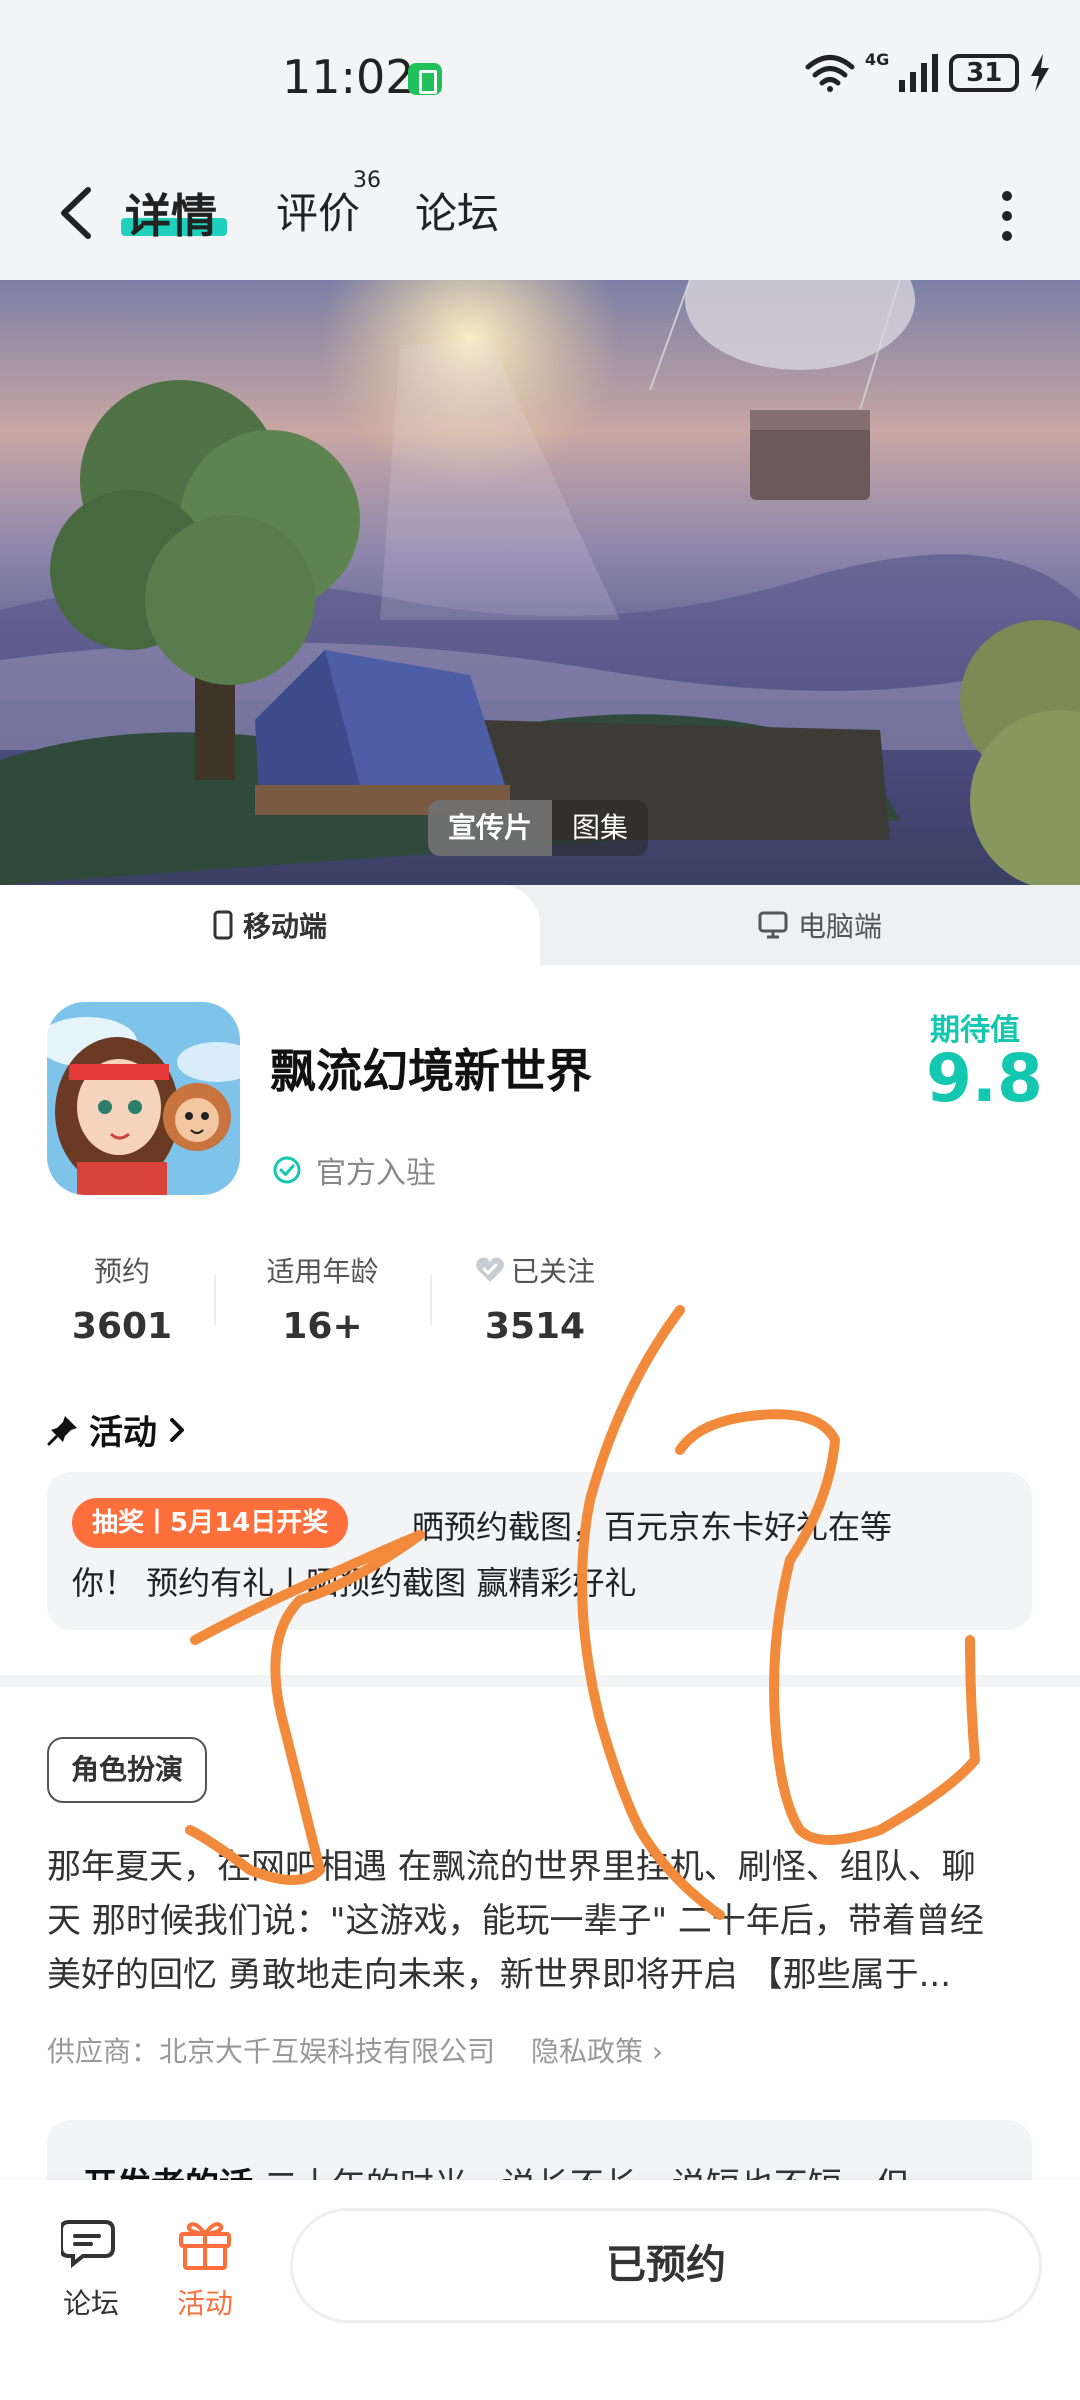  Describe the element at coordinates (287, 1170) in the screenshot. I see `verified-check-icon` at that location.